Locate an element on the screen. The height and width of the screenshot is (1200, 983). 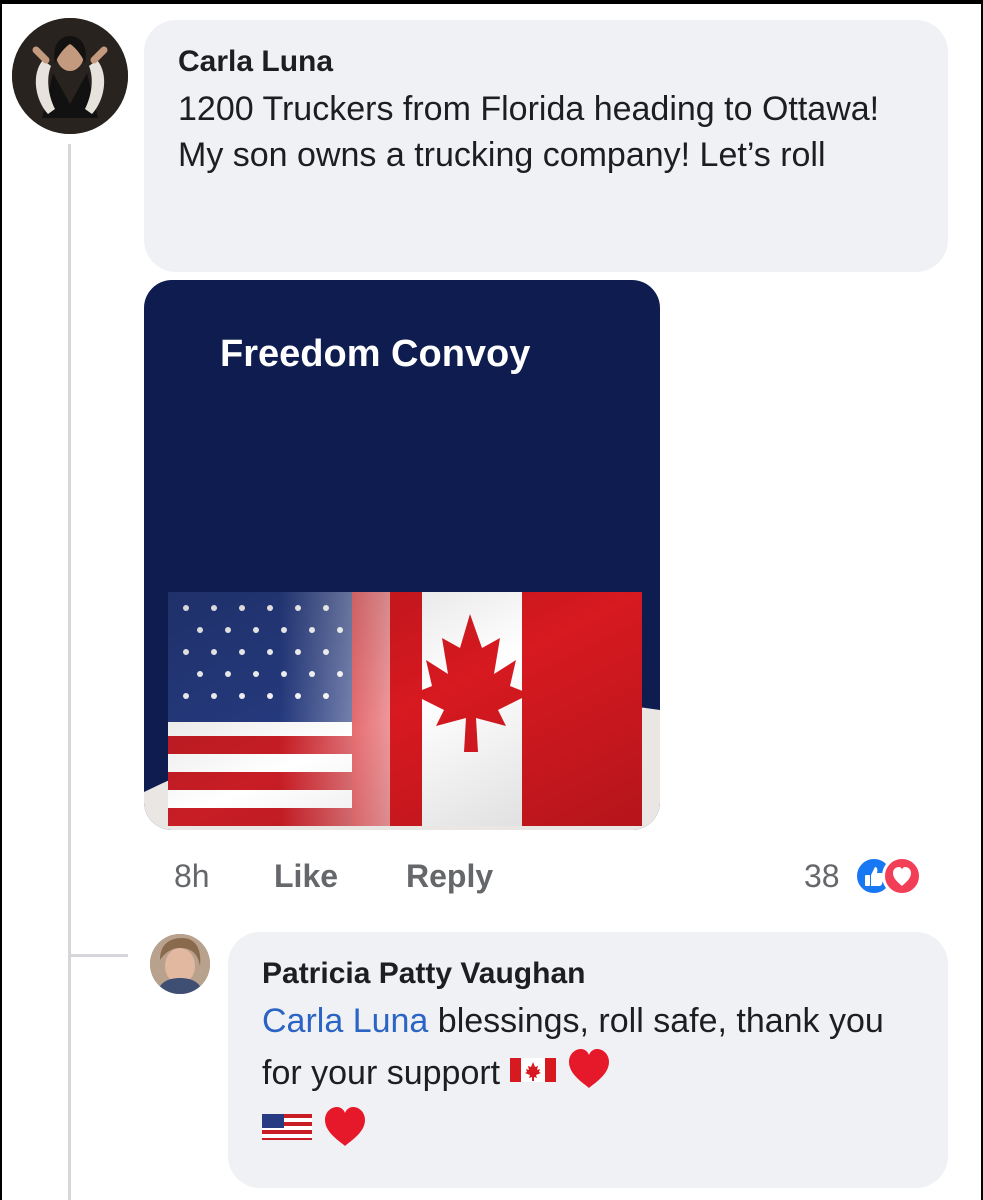
comment-actions: 8h Like Reply 38 is located at coordinates (564, 876).